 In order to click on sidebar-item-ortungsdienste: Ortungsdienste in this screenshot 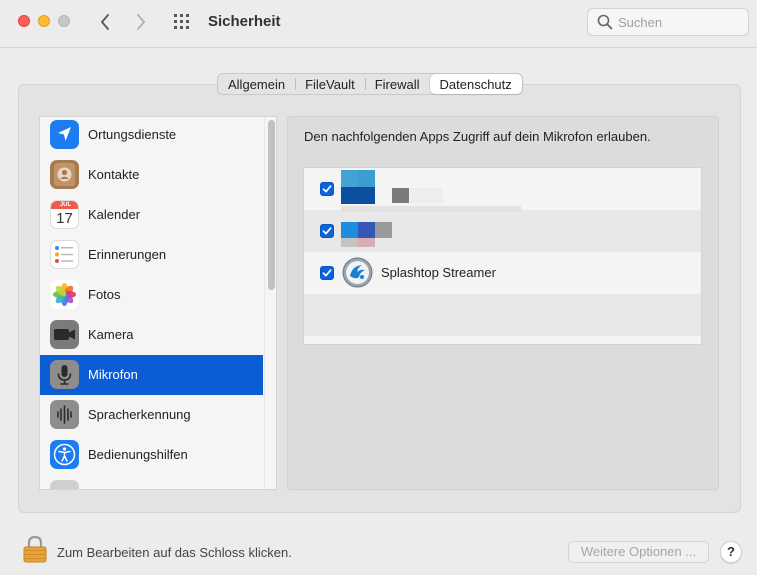, I will do `click(151, 136)`.